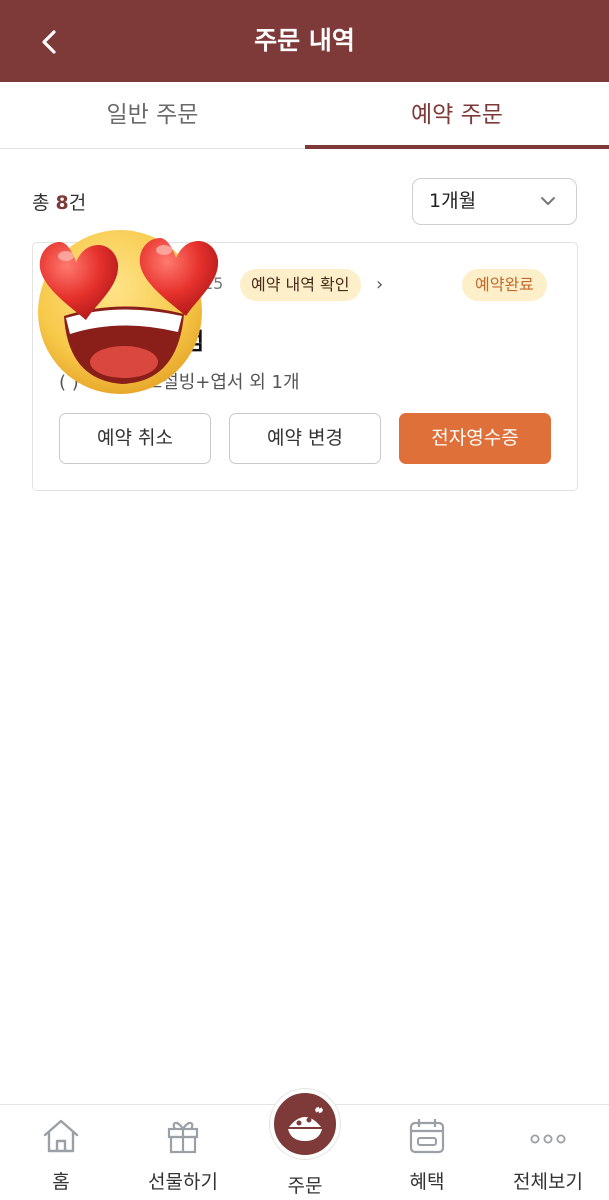 The width and height of the screenshot is (609, 1200). Describe the element at coordinates (61, 1136) in the screenshot. I see `home-icon` at that location.